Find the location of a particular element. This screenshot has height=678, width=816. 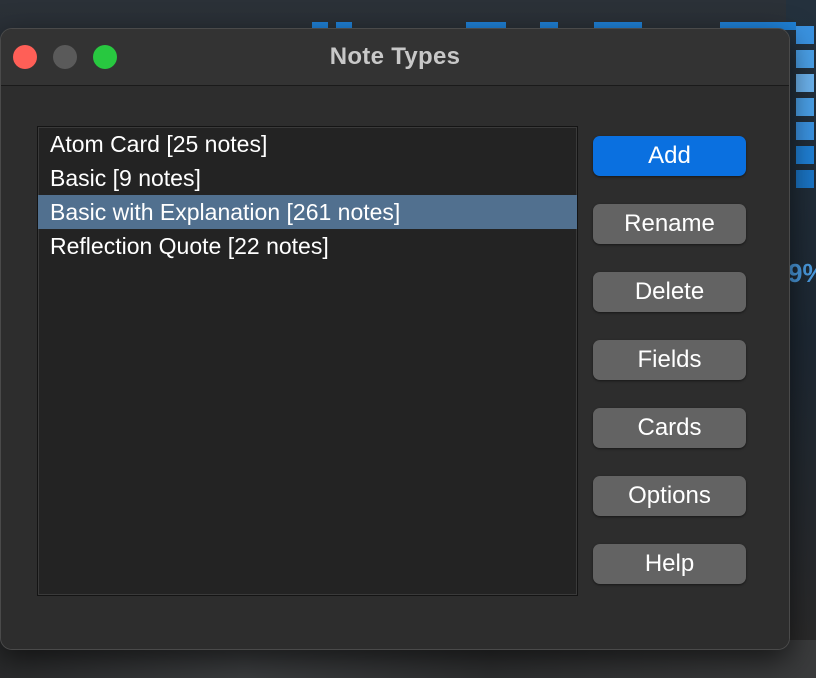

rename-button: Rename is located at coordinates (669, 224).